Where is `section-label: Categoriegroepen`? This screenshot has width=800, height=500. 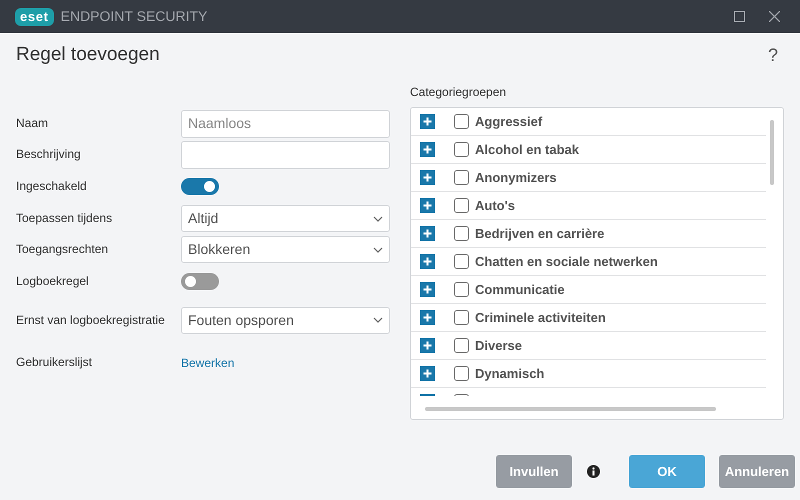
section-label: Categoriegroepen is located at coordinates (459, 92).